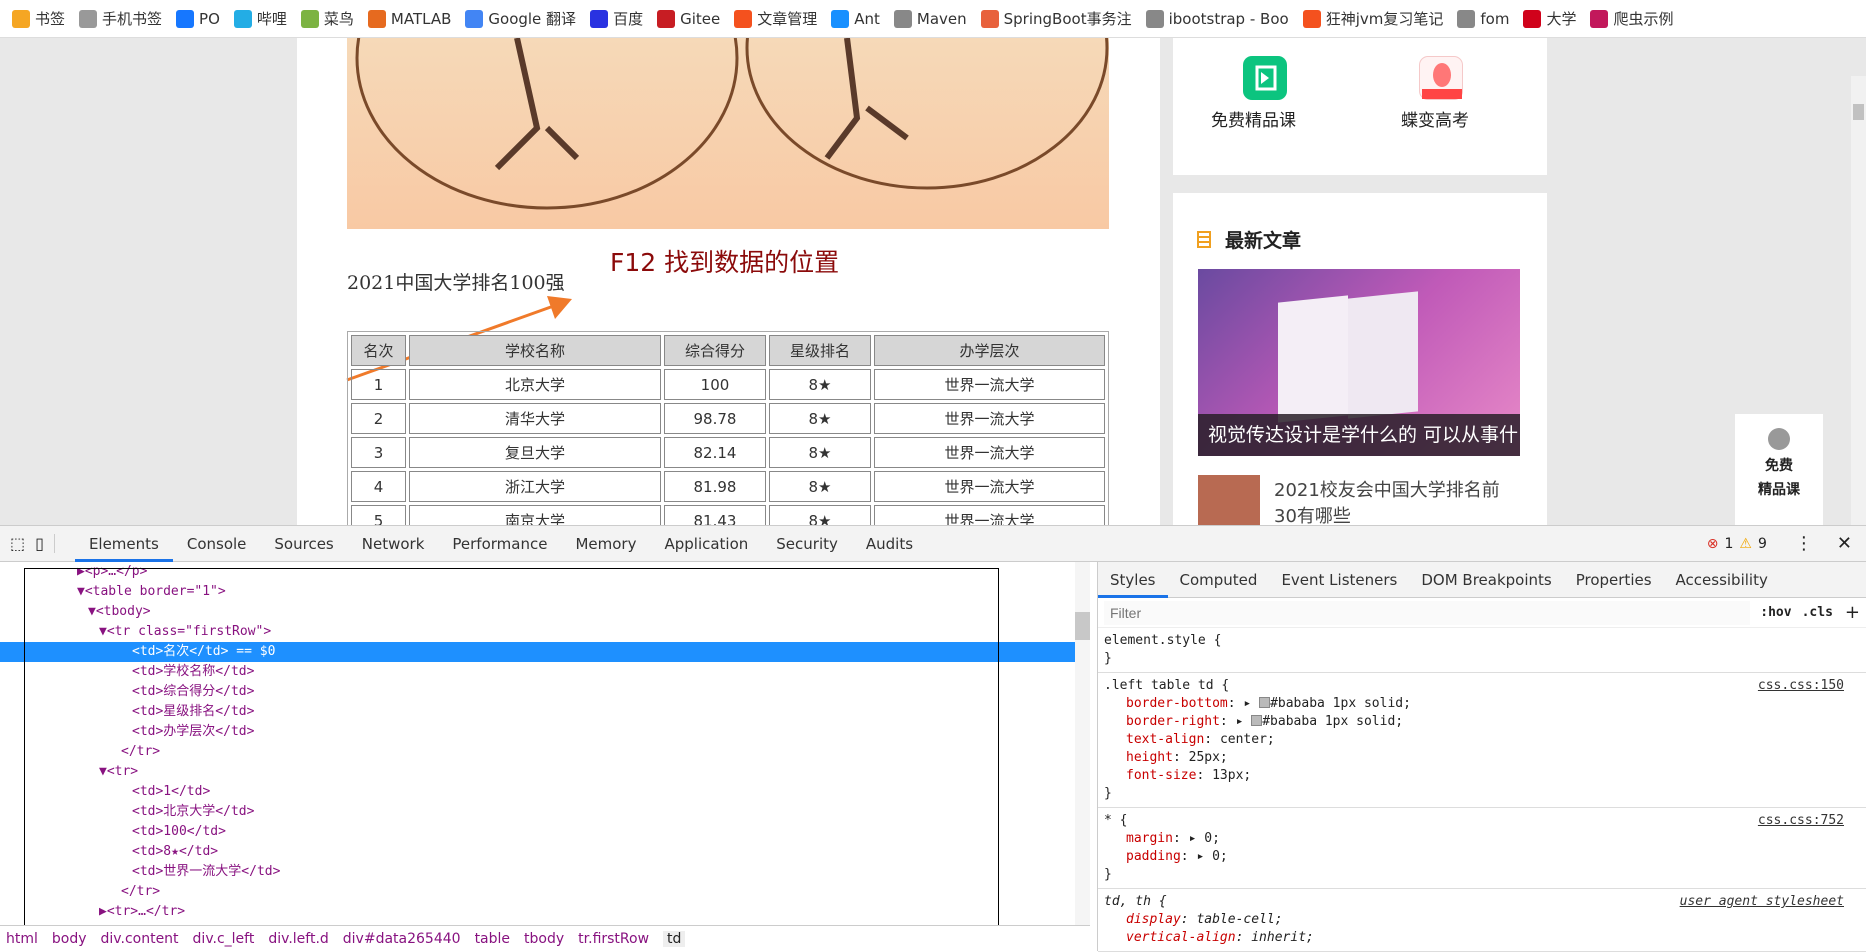 Image resolution: width=1866 pixels, height=952 pixels. Describe the element at coordinates (1482, 821) in the screenshot. I see `css-selector: * {` at that location.